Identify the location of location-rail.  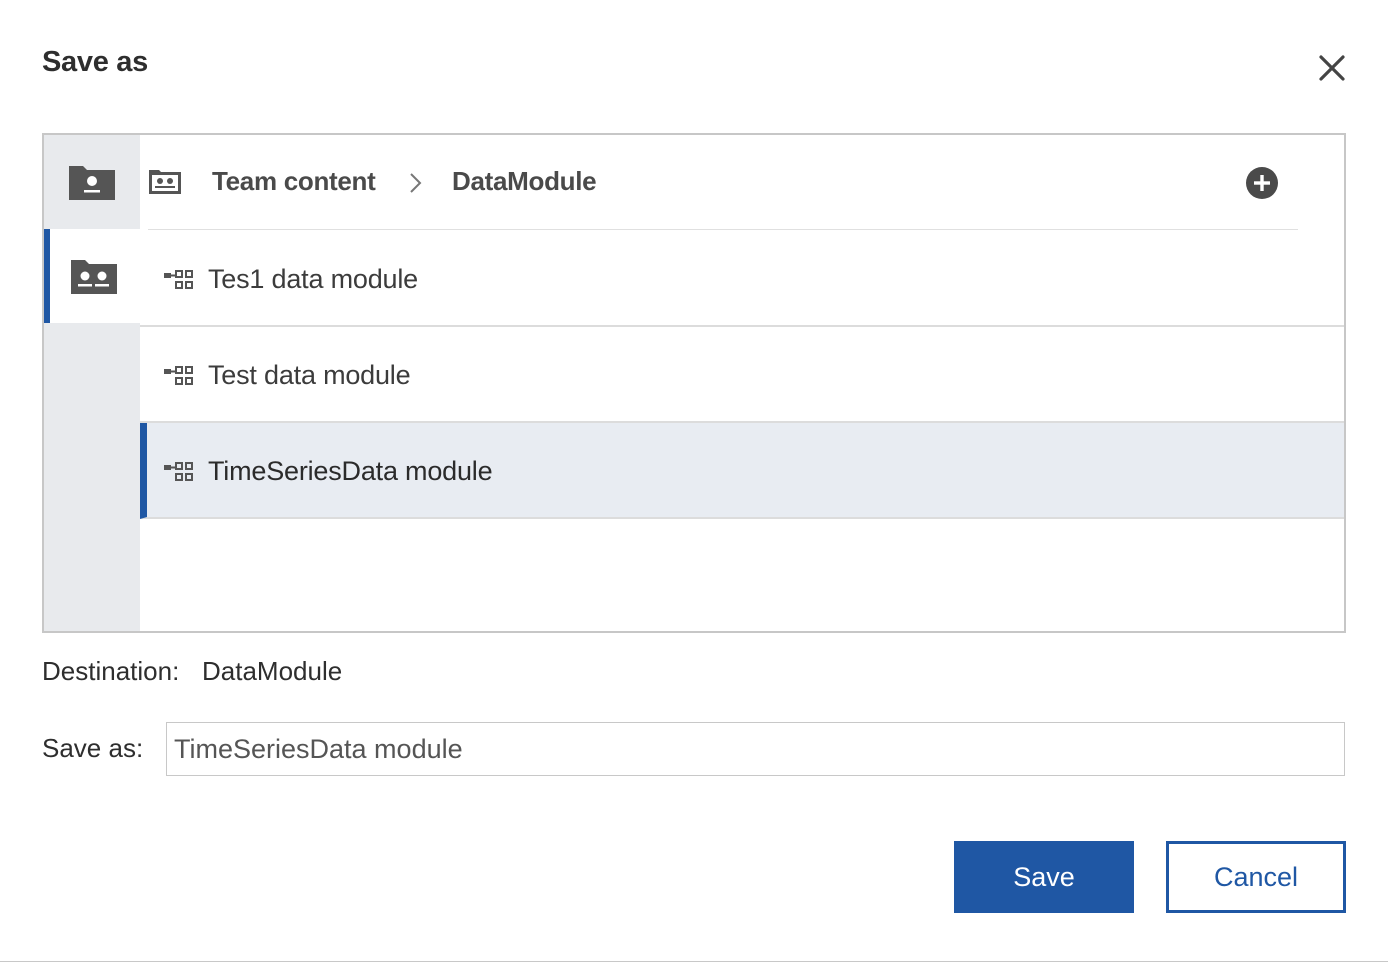
(92, 383).